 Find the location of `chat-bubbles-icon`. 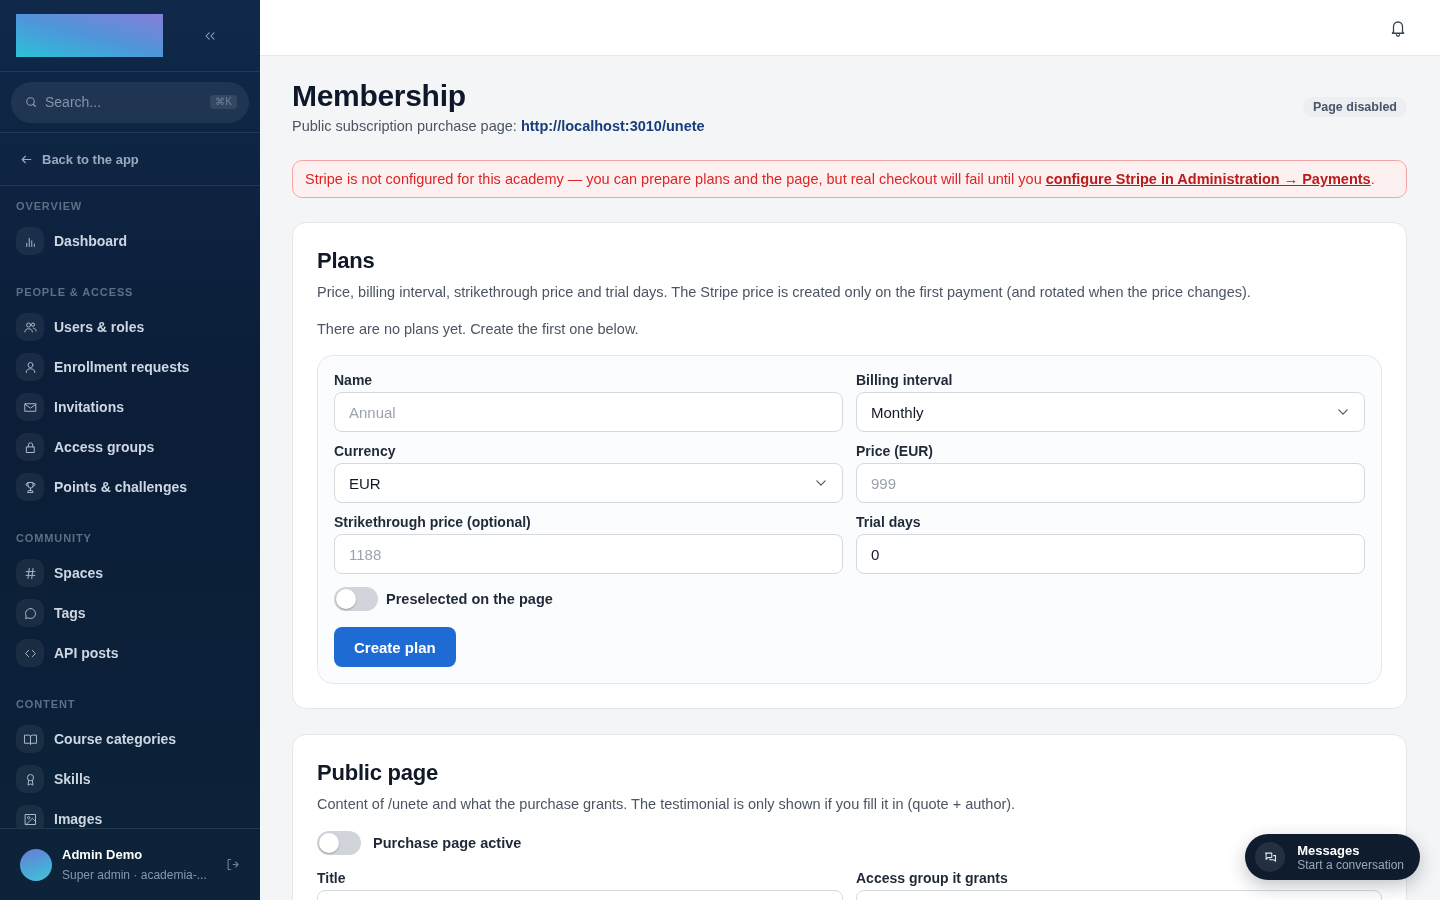

chat-bubbles-icon is located at coordinates (1270, 857).